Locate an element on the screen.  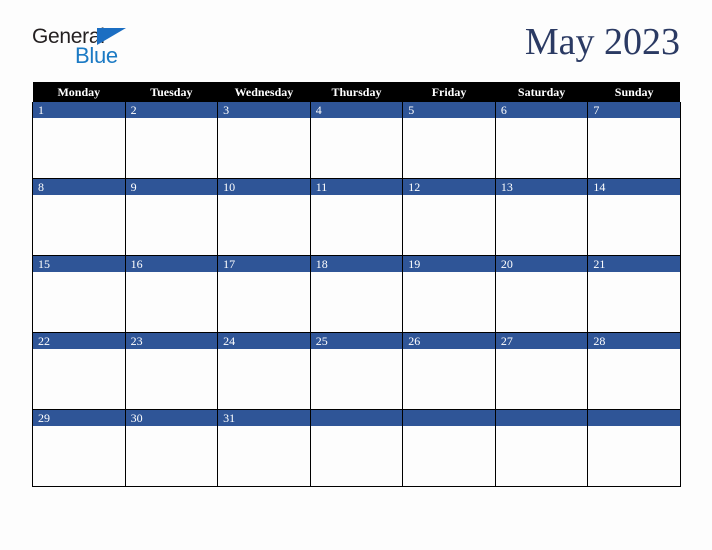
calendar-day-cell: 31 is located at coordinates (264, 448).